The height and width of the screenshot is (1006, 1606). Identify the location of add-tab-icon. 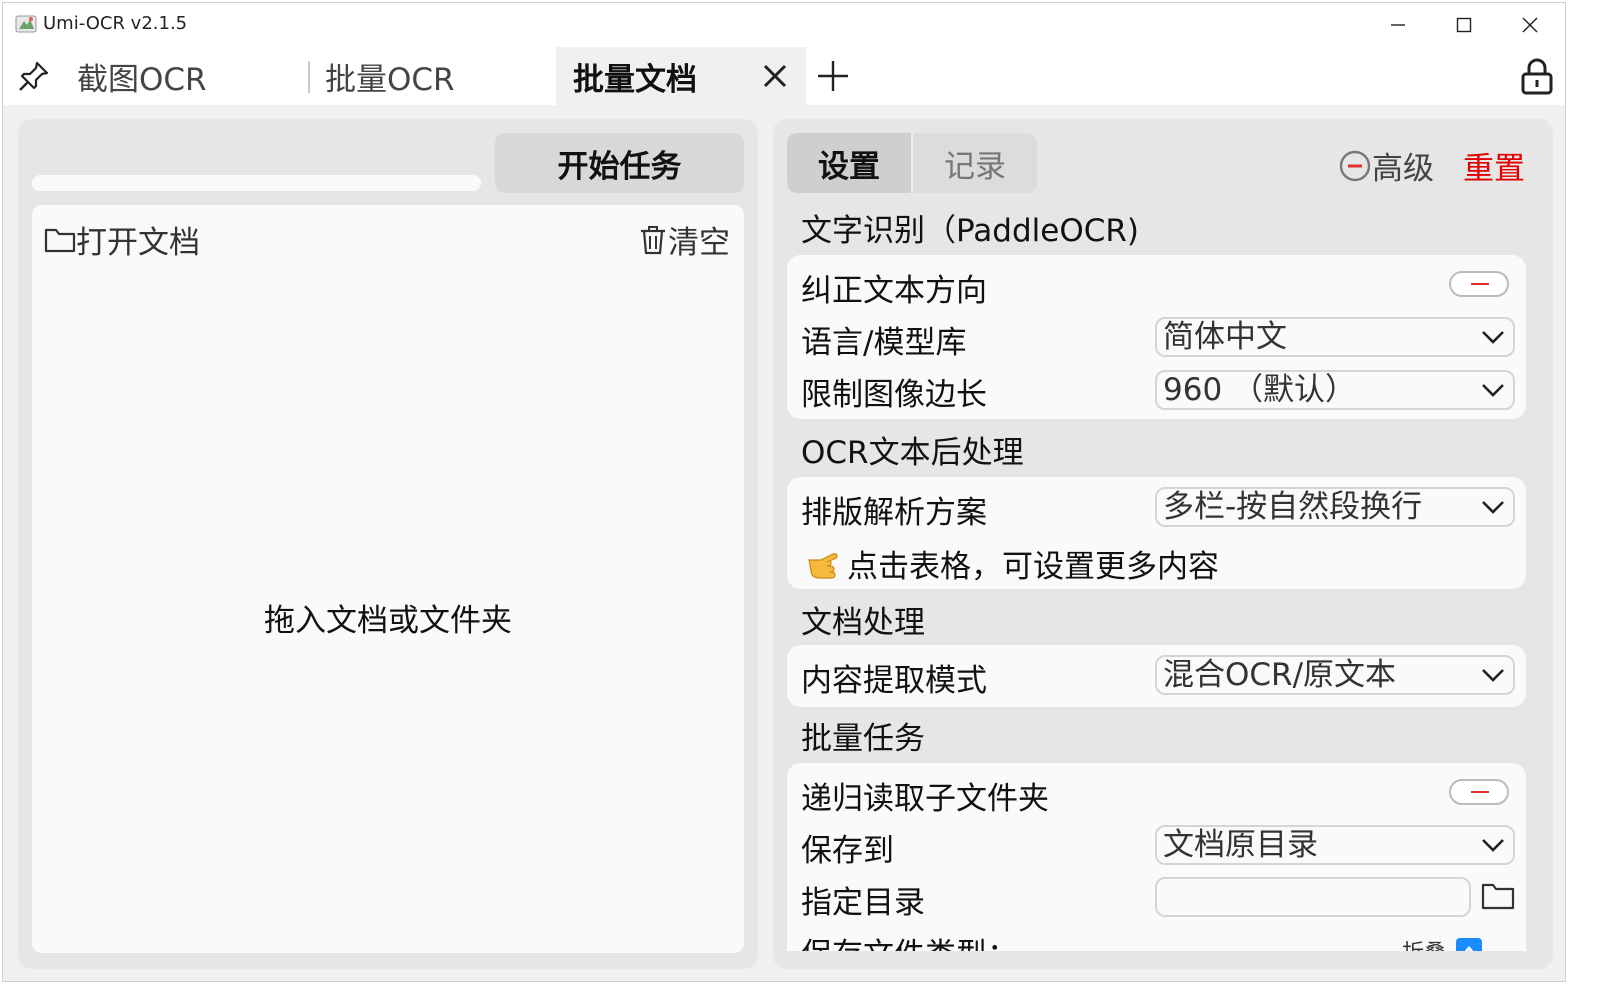
(833, 76).